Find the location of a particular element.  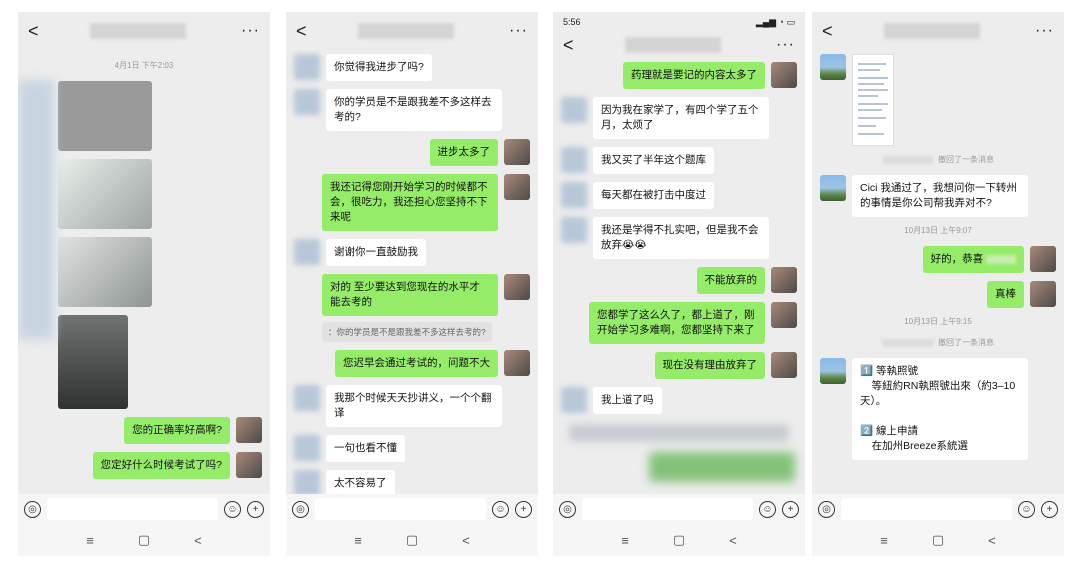

message-bubble: 对的 至少要达到您现在的水平才能去考的 is located at coordinates (410, 295).